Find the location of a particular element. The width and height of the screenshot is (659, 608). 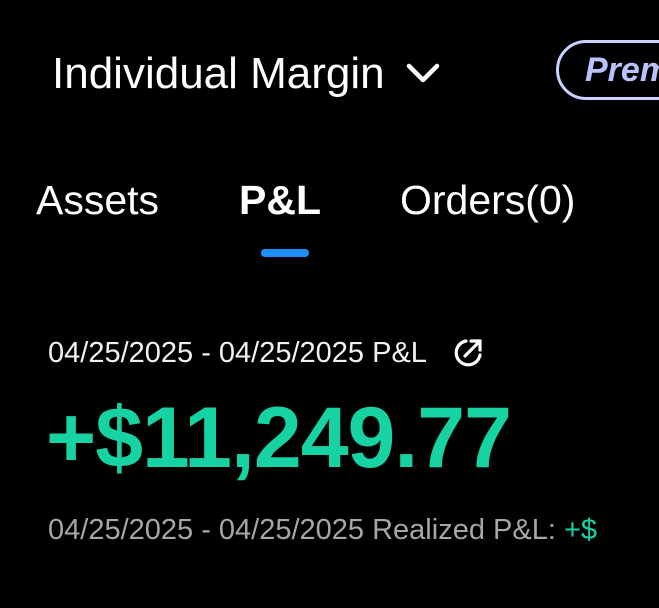

account-title: Individual Margin is located at coordinates (218, 73).